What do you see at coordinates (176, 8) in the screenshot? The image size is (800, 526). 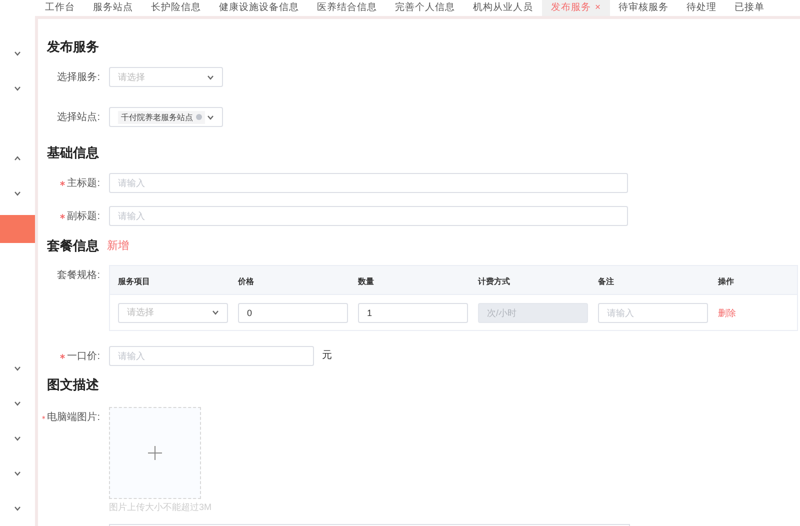 I see `nav-tab: 长护险信息` at bounding box center [176, 8].